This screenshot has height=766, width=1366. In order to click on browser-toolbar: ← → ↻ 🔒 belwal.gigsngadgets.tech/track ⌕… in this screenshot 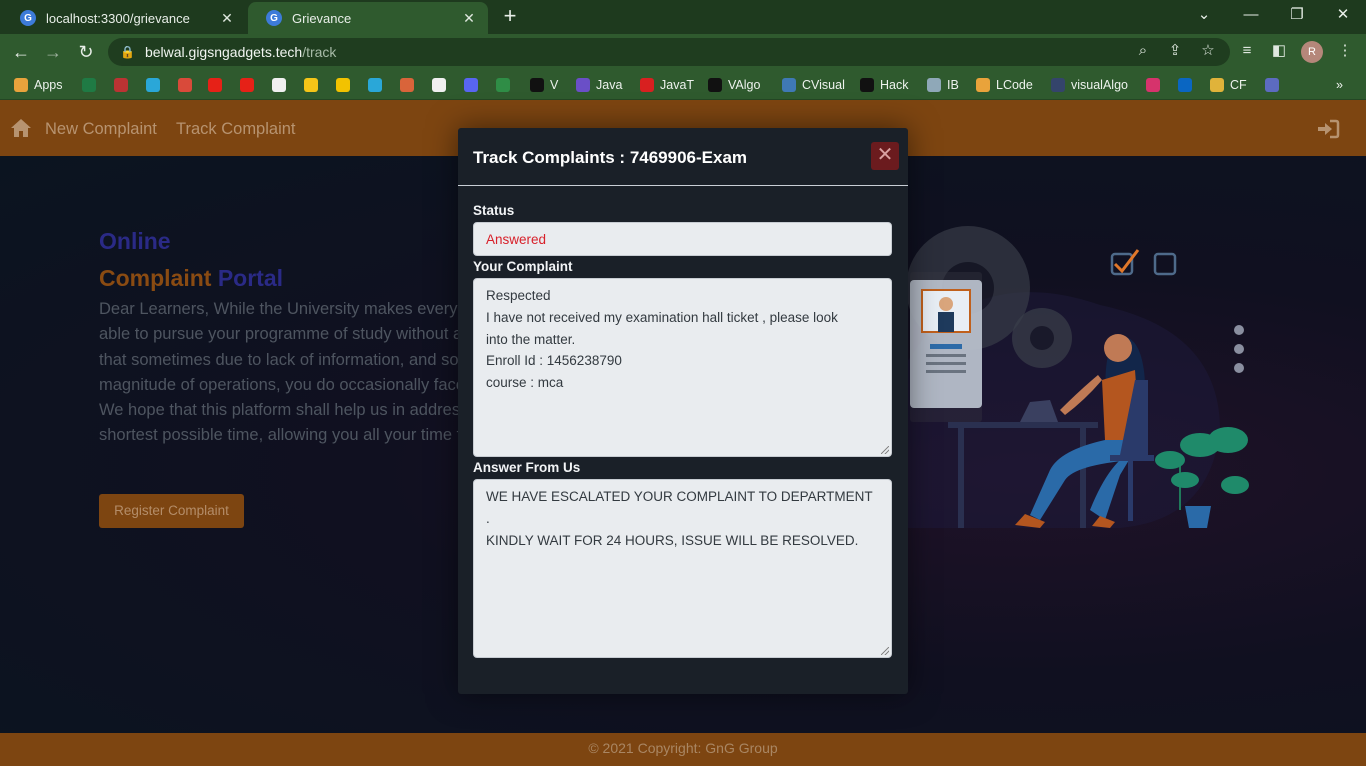, I will do `click(683, 52)`.